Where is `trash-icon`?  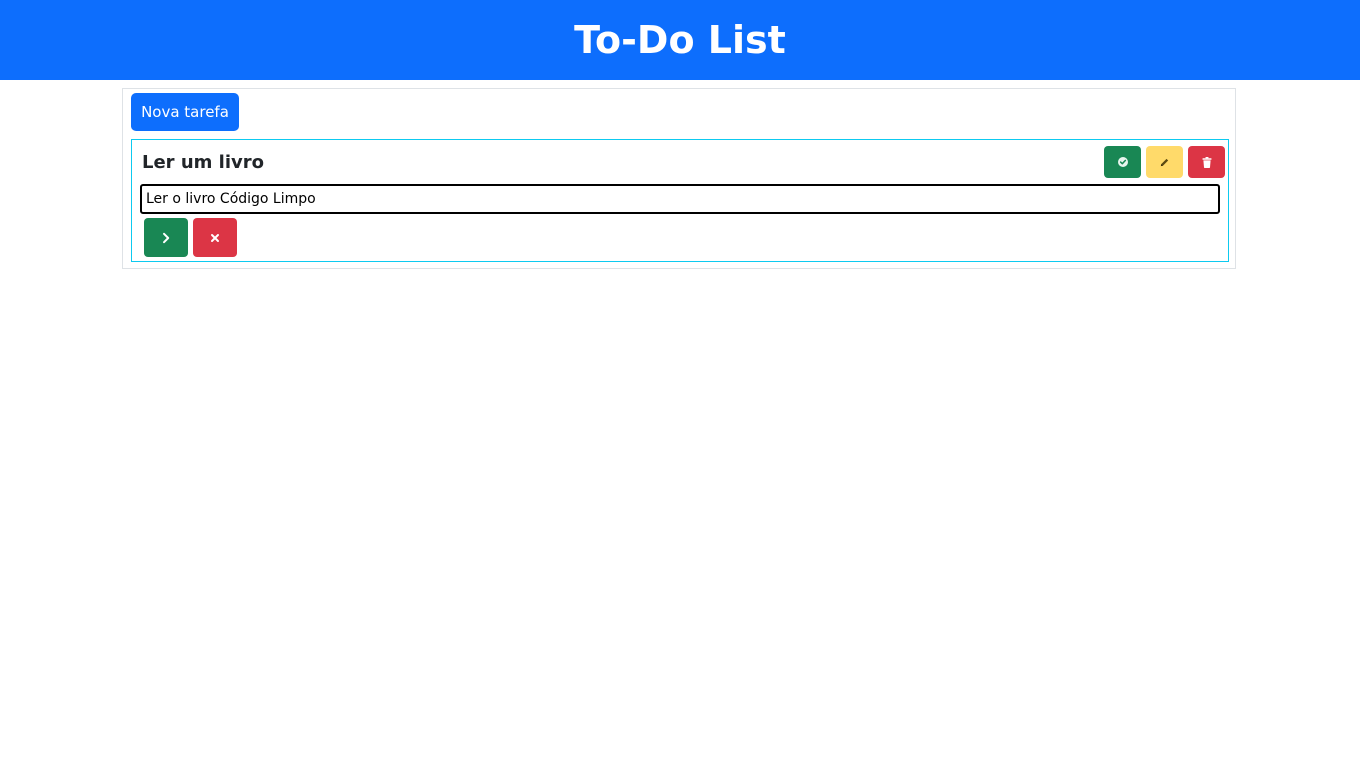
trash-icon is located at coordinates (1207, 162).